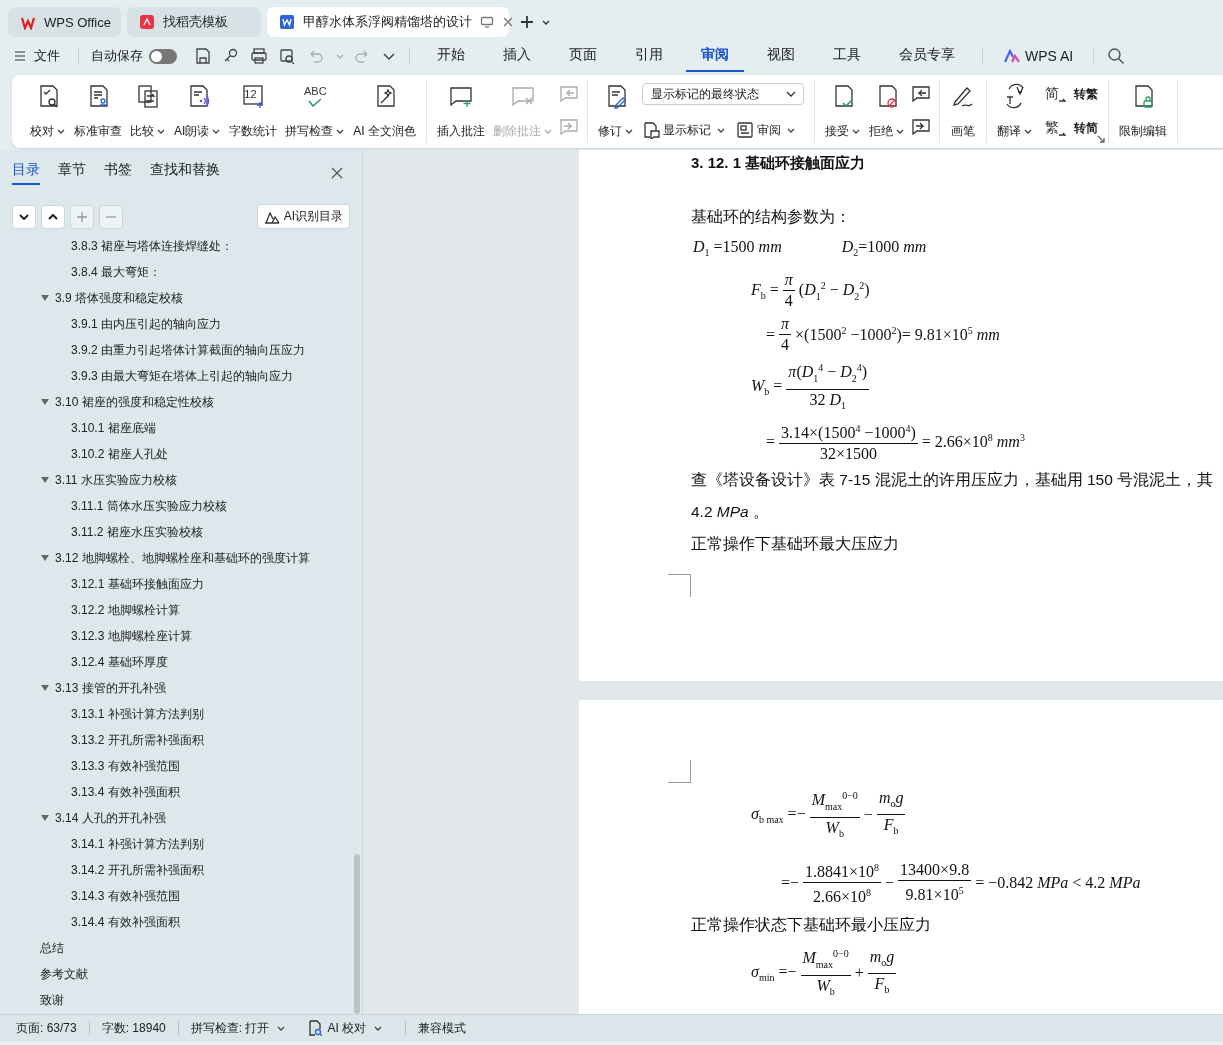 The image size is (1223, 1045). I want to click on outline-item: 3.13.3 有效补强范围, so click(181, 766).